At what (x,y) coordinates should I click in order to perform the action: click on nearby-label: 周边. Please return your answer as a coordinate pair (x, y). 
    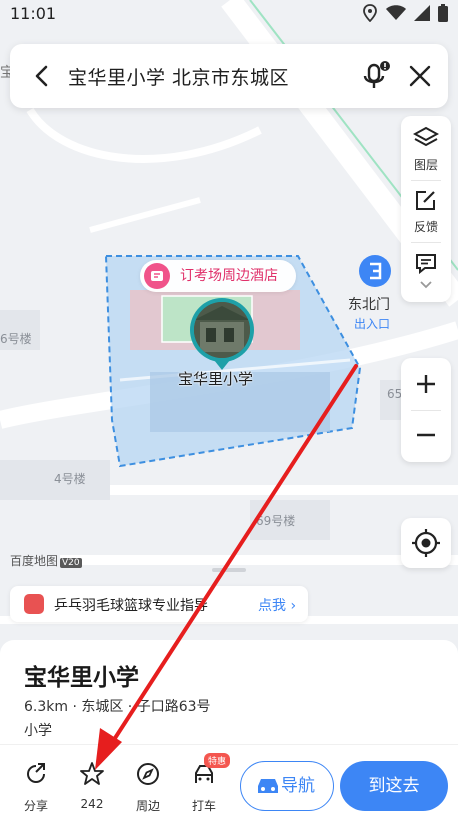
    Looking at the image, I should click on (147, 806).